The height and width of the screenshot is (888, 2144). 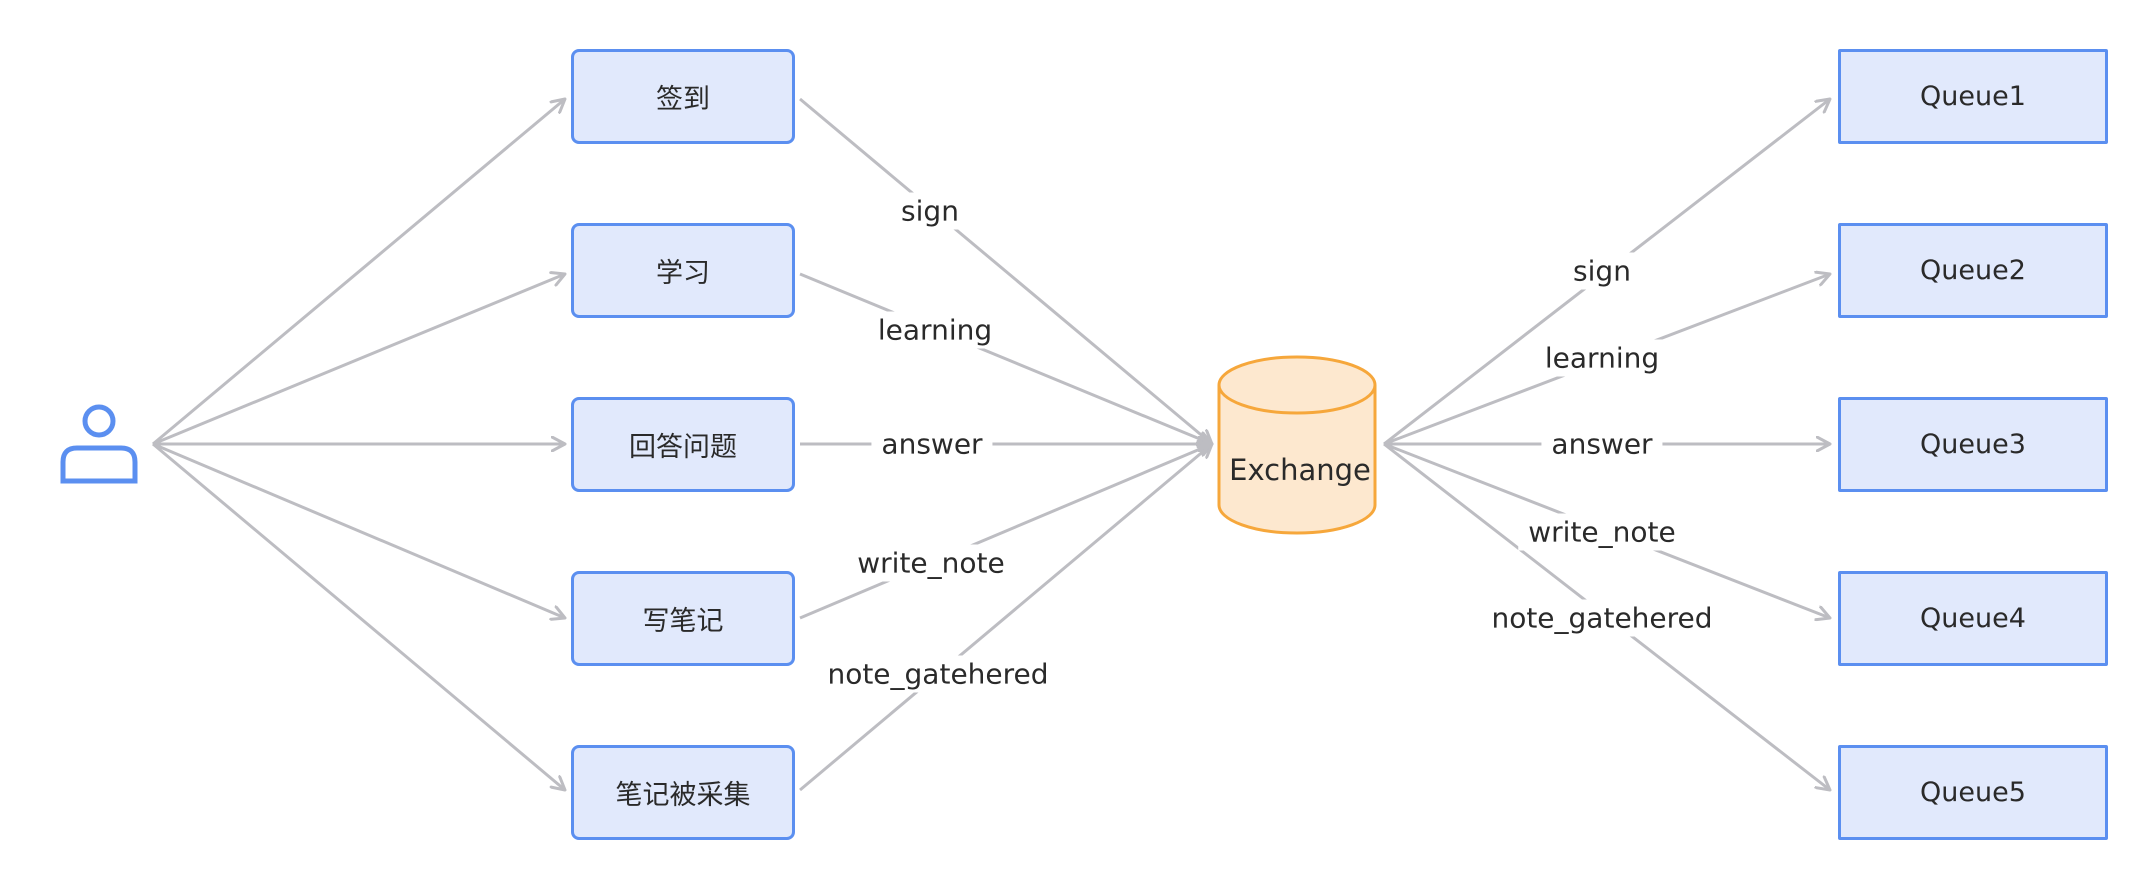 I want to click on edge-action-1-to-exchange, so click(x=1005, y=270).